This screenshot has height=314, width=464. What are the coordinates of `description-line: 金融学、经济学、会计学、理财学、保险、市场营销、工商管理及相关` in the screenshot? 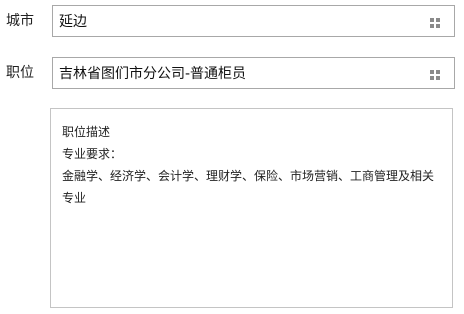 It's located at (248, 176).